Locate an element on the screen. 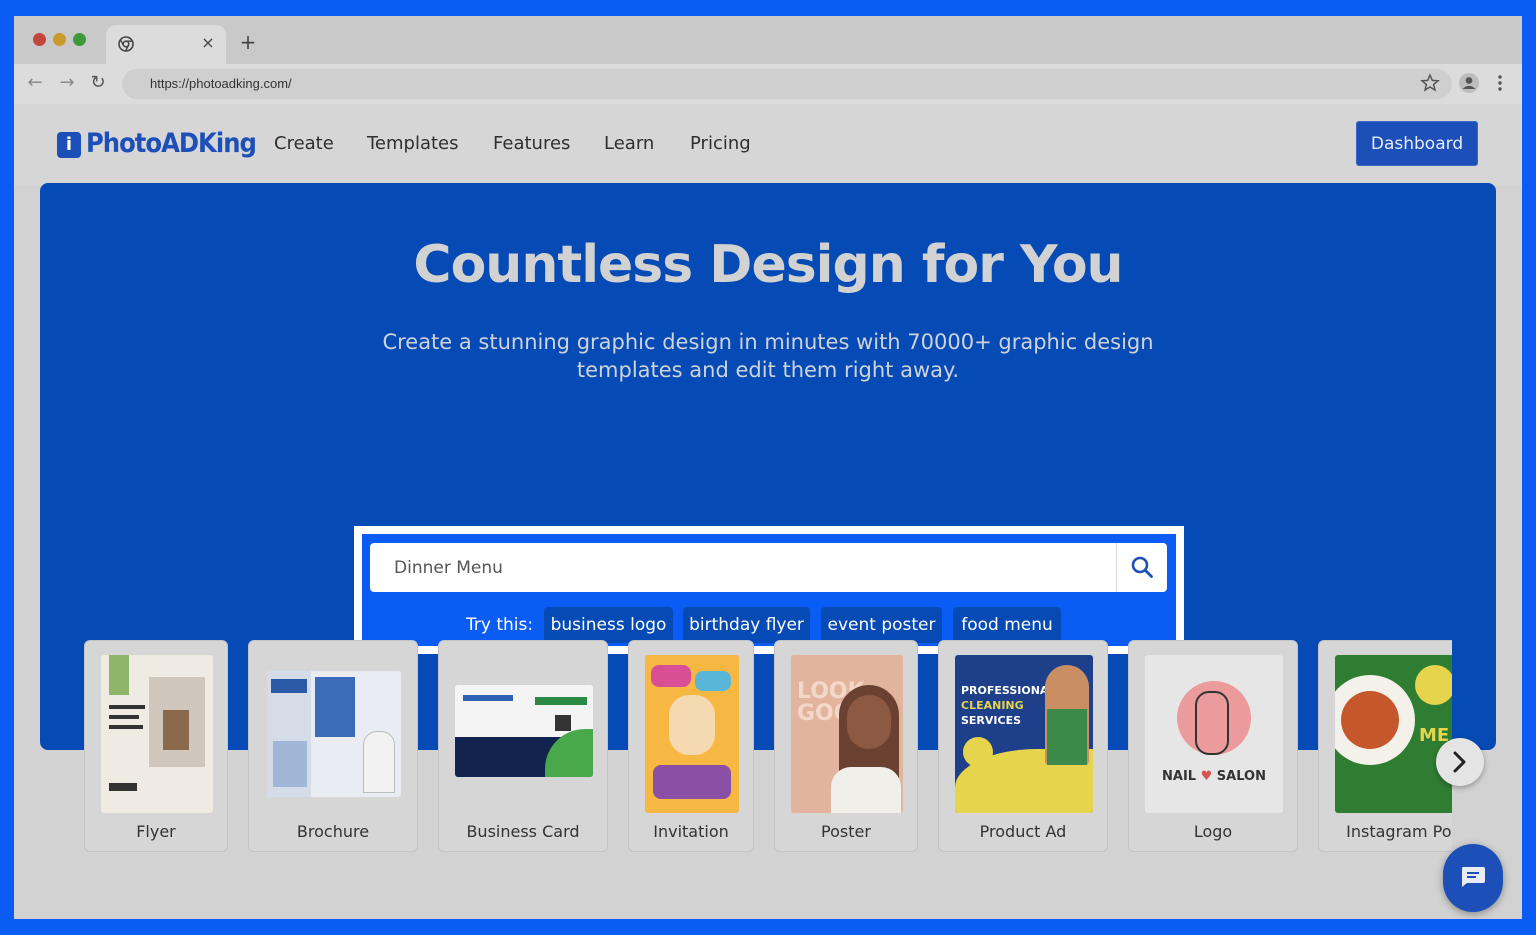 Image resolution: width=1536 pixels, height=935 pixels. invitation-thumbnail is located at coordinates (692, 734).